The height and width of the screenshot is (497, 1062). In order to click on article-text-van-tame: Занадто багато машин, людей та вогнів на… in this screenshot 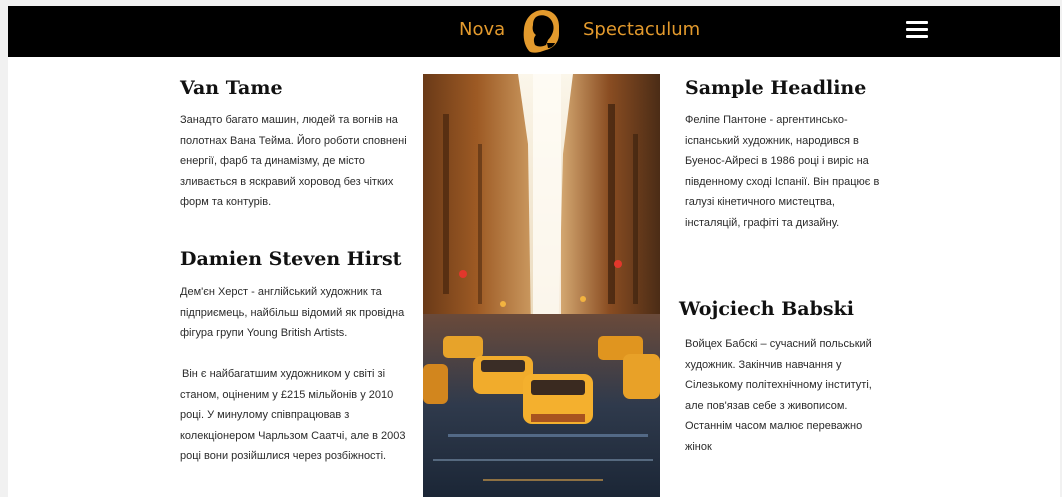, I will do `click(293, 161)`.